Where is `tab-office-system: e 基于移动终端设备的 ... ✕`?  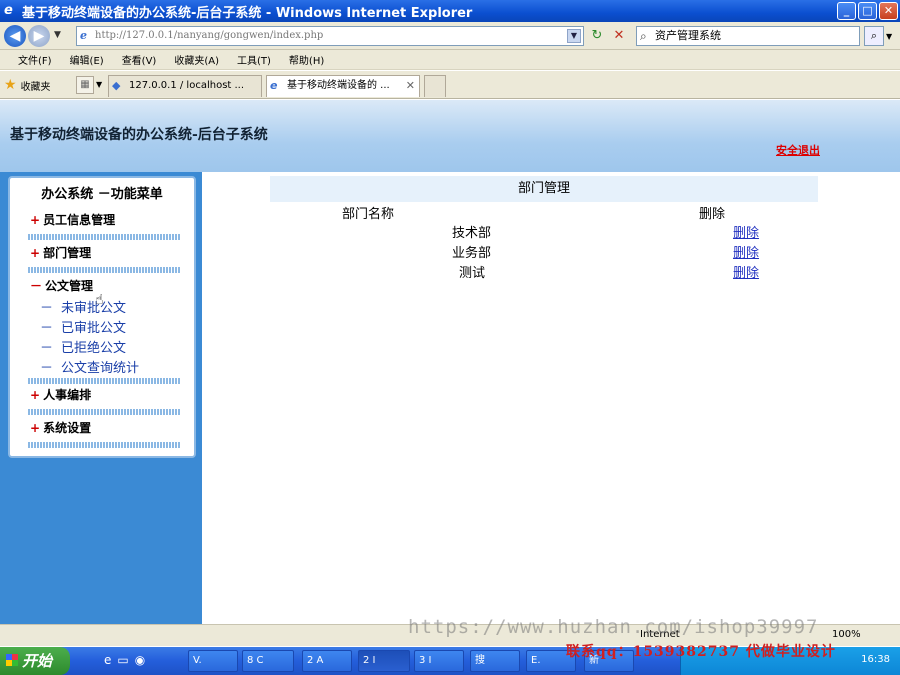
tab-office-system: e 基于移动终端设备的 ... ✕ is located at coordinates (343, 86).